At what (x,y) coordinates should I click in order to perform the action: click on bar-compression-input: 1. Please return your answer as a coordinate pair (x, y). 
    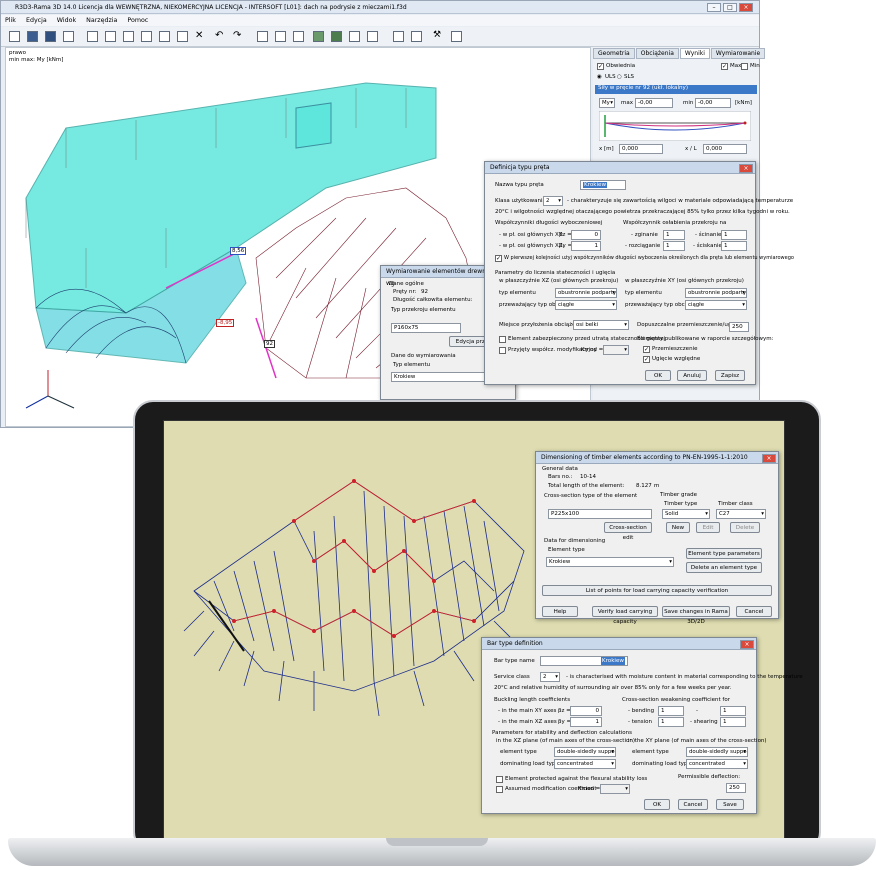
    Looking at the image, I should click on (733, 711).